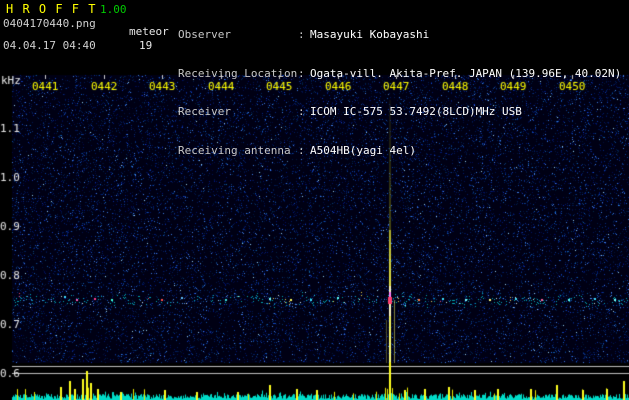  What do you see at coordinates (238, 73) in the screenshot?
I see `info-label: Receiving Location` at bounding box center [238, 73].